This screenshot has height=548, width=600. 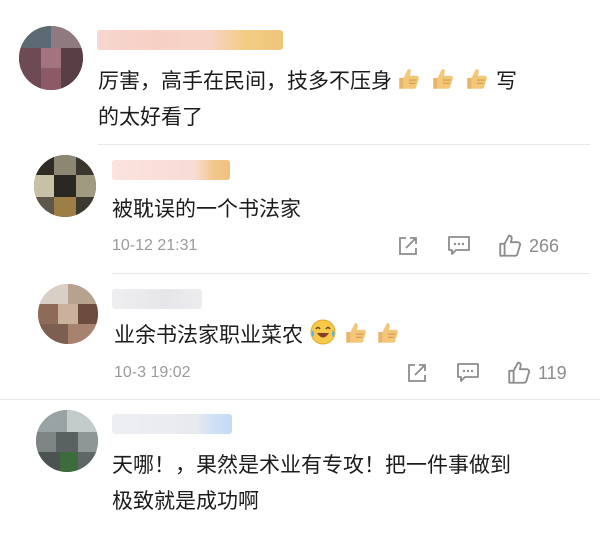 What do you see at coordinates (552, 372) in the screenshot?
I see `like-count: 119` at bounding box center [552, 372].